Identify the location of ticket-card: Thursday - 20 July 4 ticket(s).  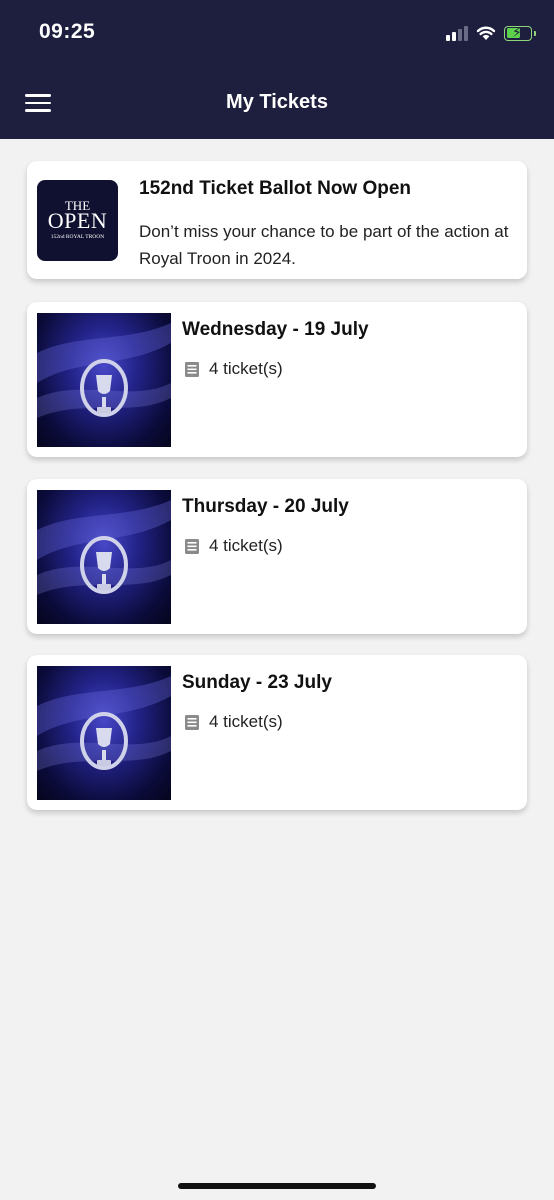
(277, 556).